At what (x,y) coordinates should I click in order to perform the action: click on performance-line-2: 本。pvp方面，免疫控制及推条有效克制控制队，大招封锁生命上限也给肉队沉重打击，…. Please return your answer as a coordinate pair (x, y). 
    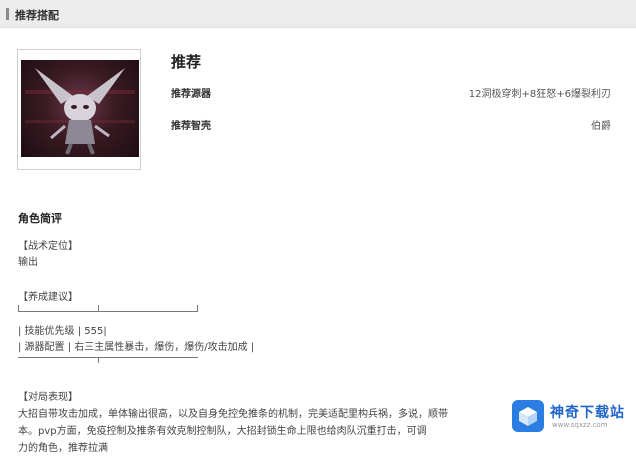
    Looking at the image, I should click on (222, 431).